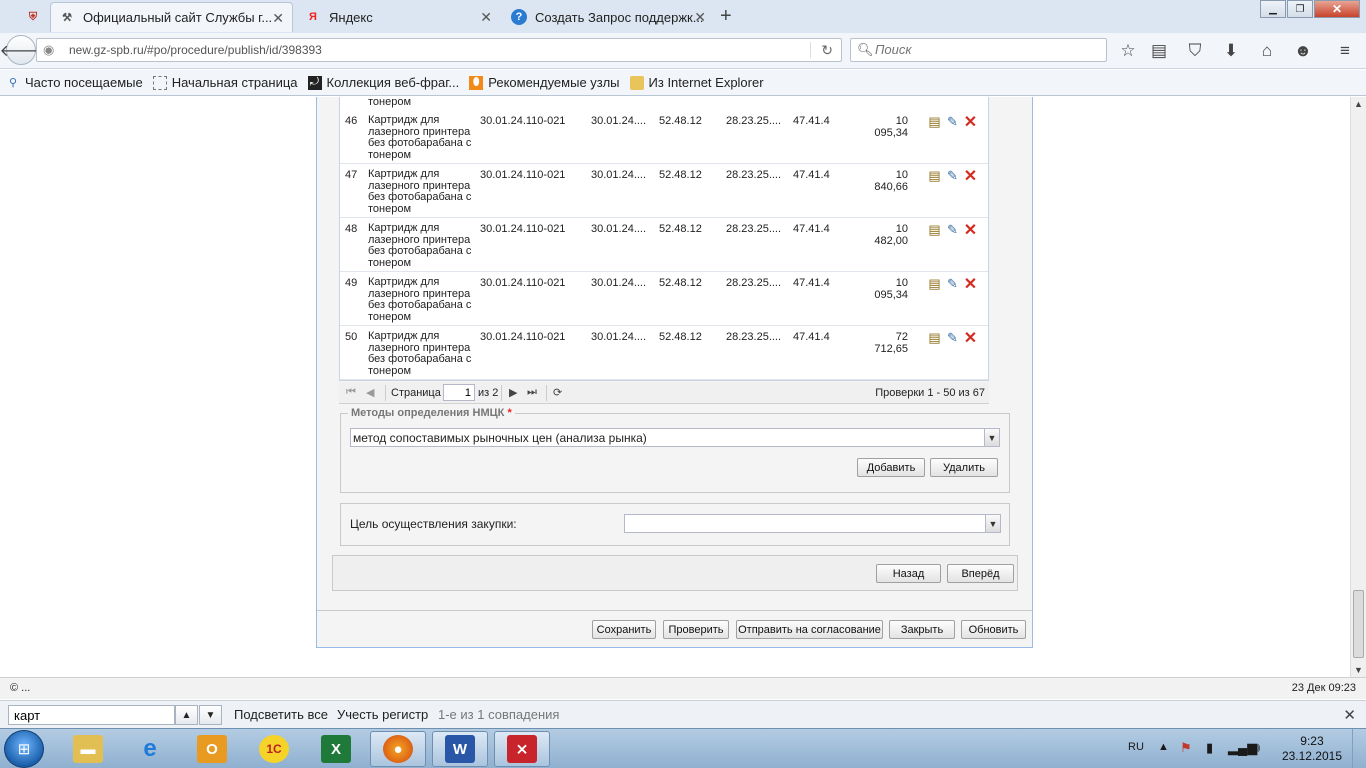 This screenshot has width=1366, height=768. What do you see at coordinates (212, 749) in the screenshot?
I see `outlook-app: O` at bounding box center [212, 749].